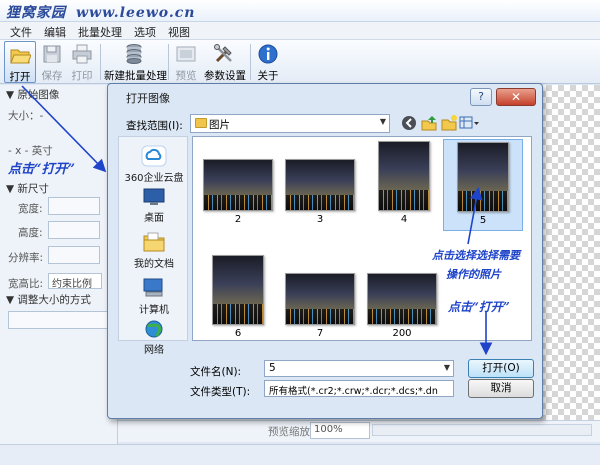  Describe the element at coordinates (516, 97) in the screenshot. I see `close-button: ✕` at that location.